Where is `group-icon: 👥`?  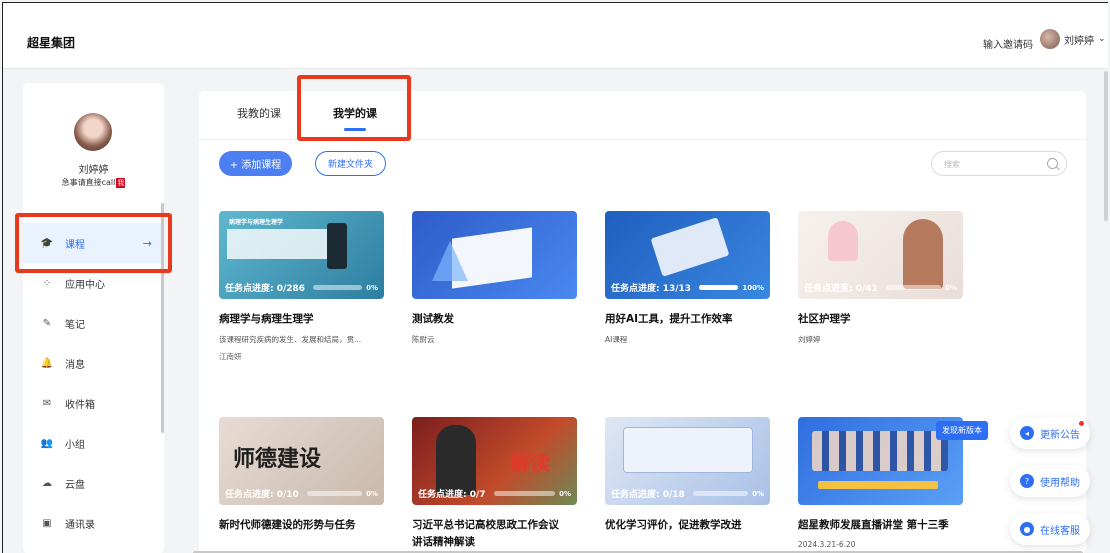
group-icon: 👥 is located at coordinates (47, 443).